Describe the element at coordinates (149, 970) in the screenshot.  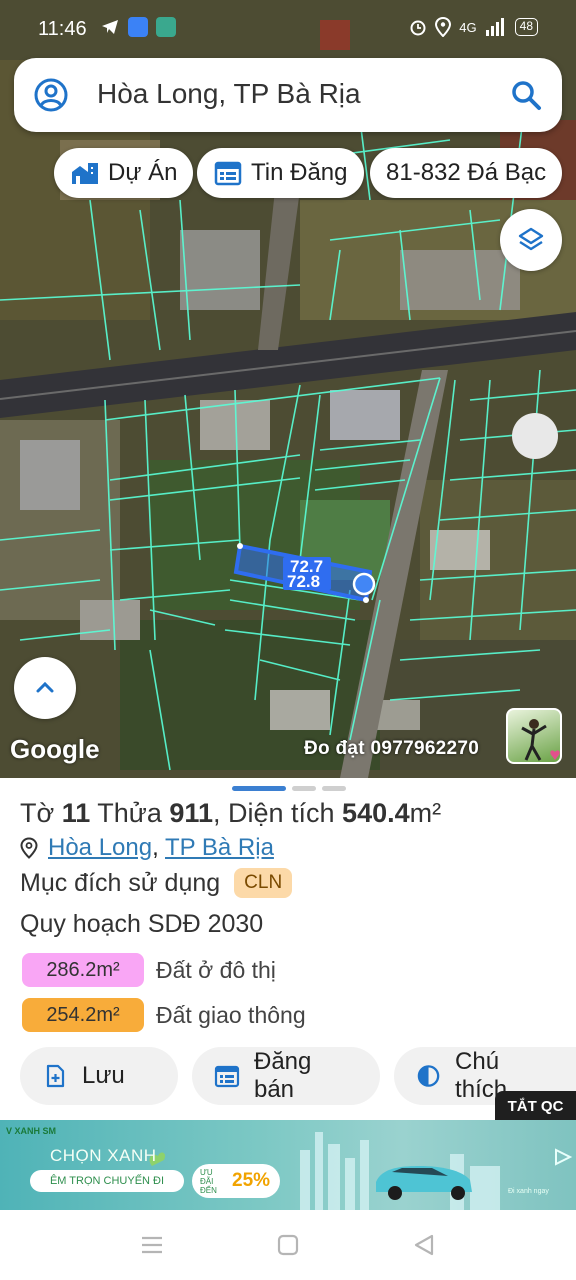
I see `zone-row: 286.2m² Đất ở đô thị` at that location.